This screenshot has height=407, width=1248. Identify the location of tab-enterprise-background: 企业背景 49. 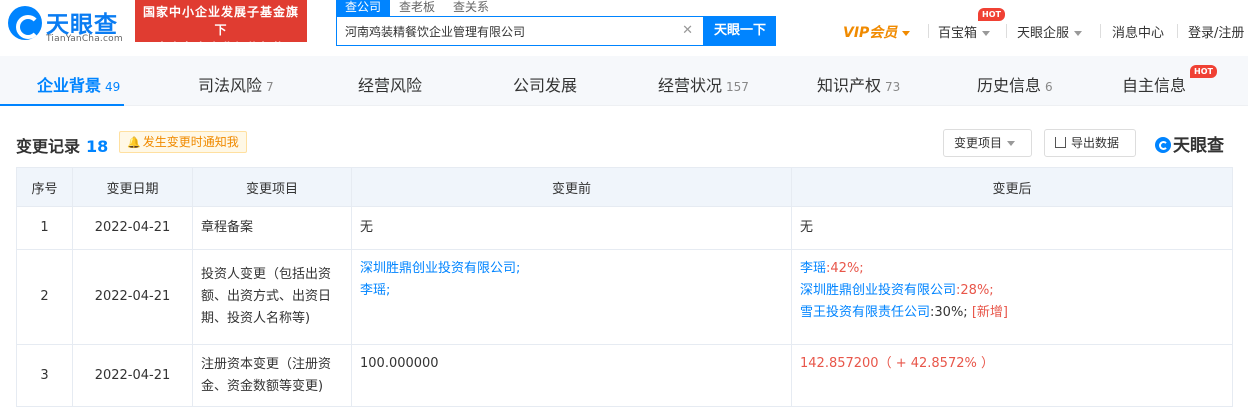
(78, 84).